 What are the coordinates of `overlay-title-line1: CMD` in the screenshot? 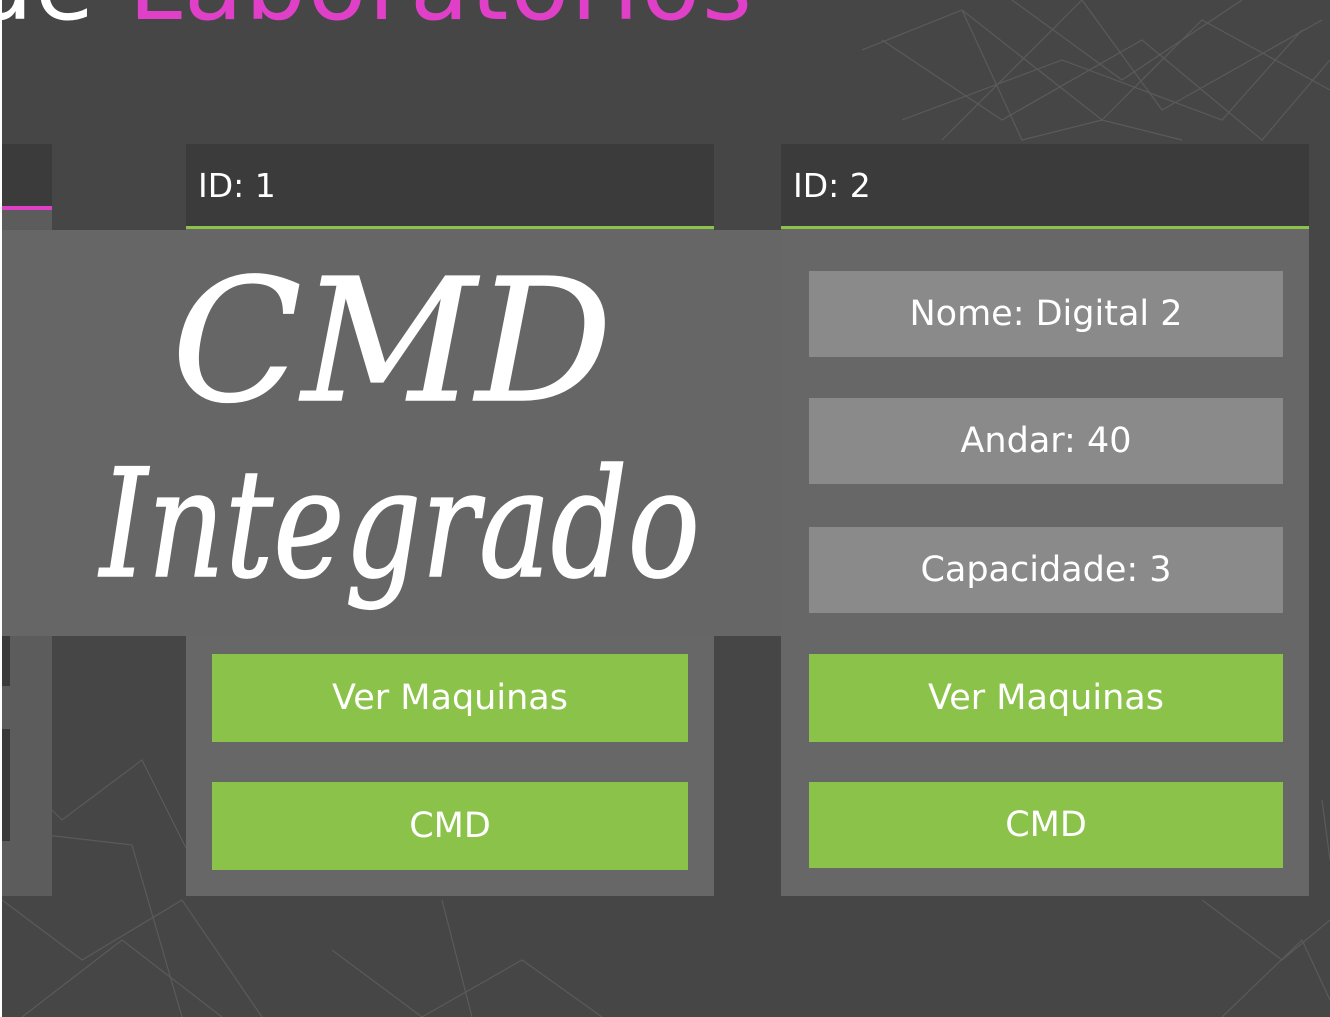 It's located at (392, 342).